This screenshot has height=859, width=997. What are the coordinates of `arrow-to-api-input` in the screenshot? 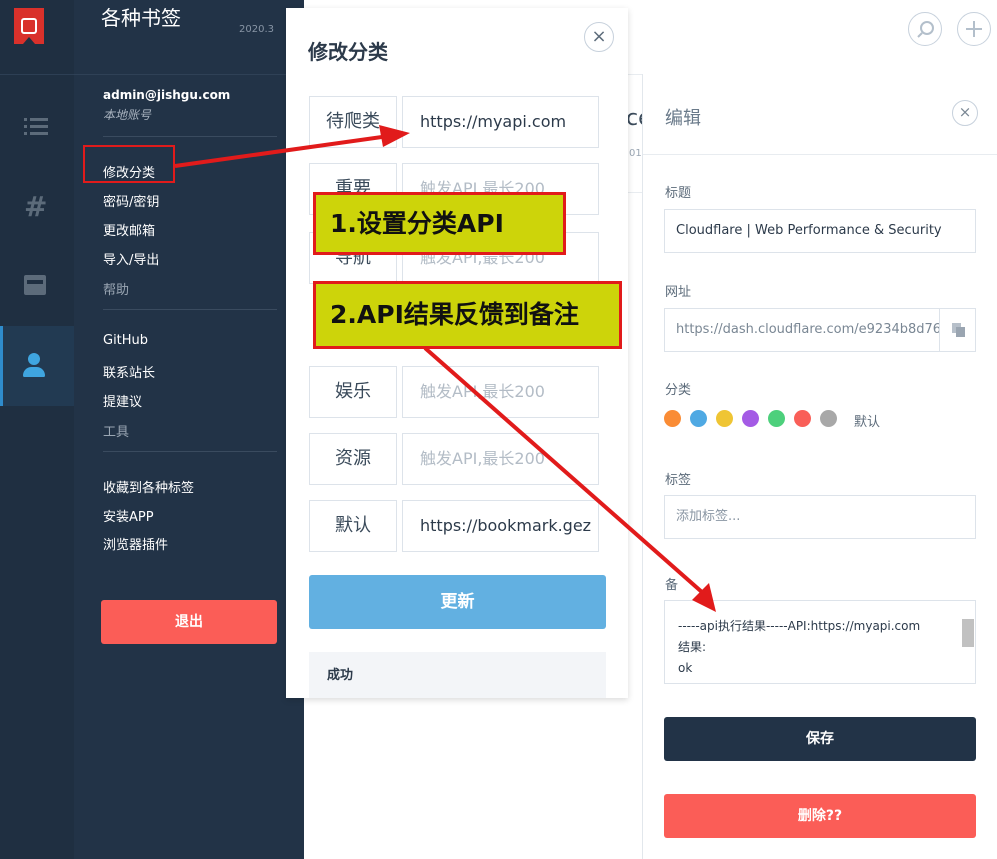 It's located at (292, 146).